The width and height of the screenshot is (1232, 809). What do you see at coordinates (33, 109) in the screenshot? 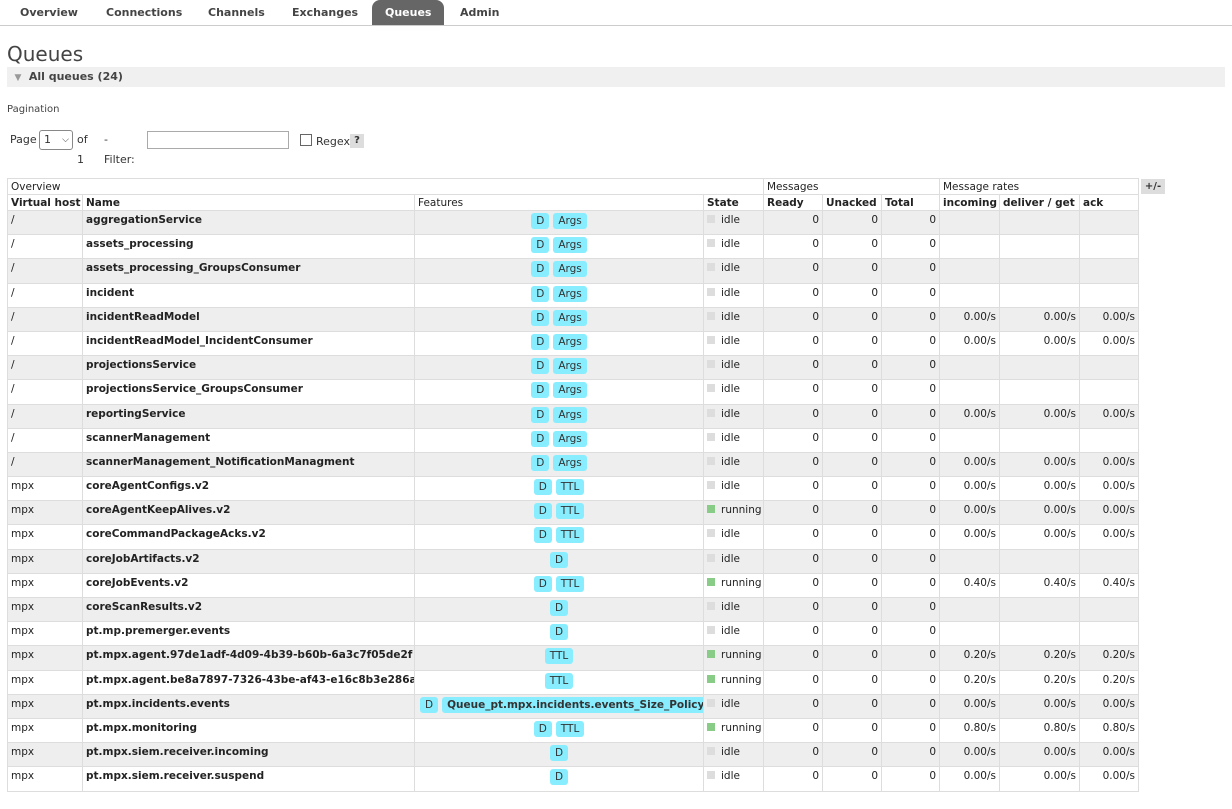
I see `pagination-label: Pagination` at bounding box center [33, 109].